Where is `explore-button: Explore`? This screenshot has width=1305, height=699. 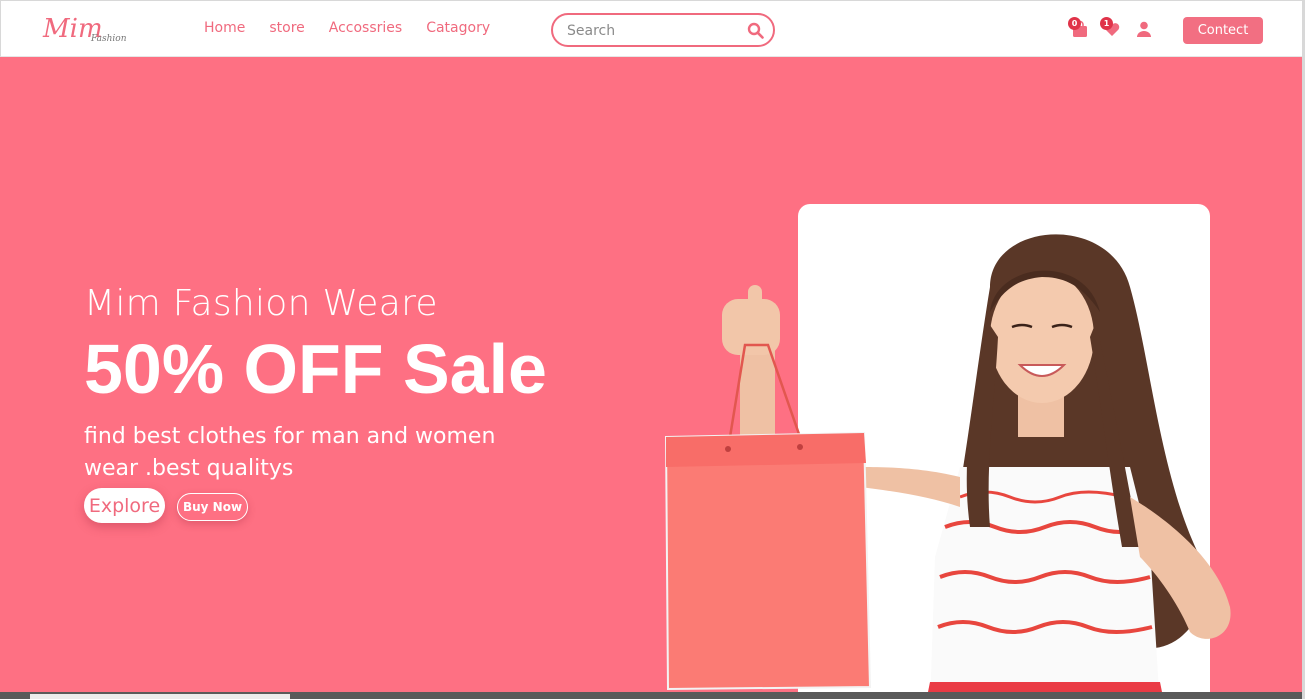
explore-button: Explore is located at coordinates (124, 505).